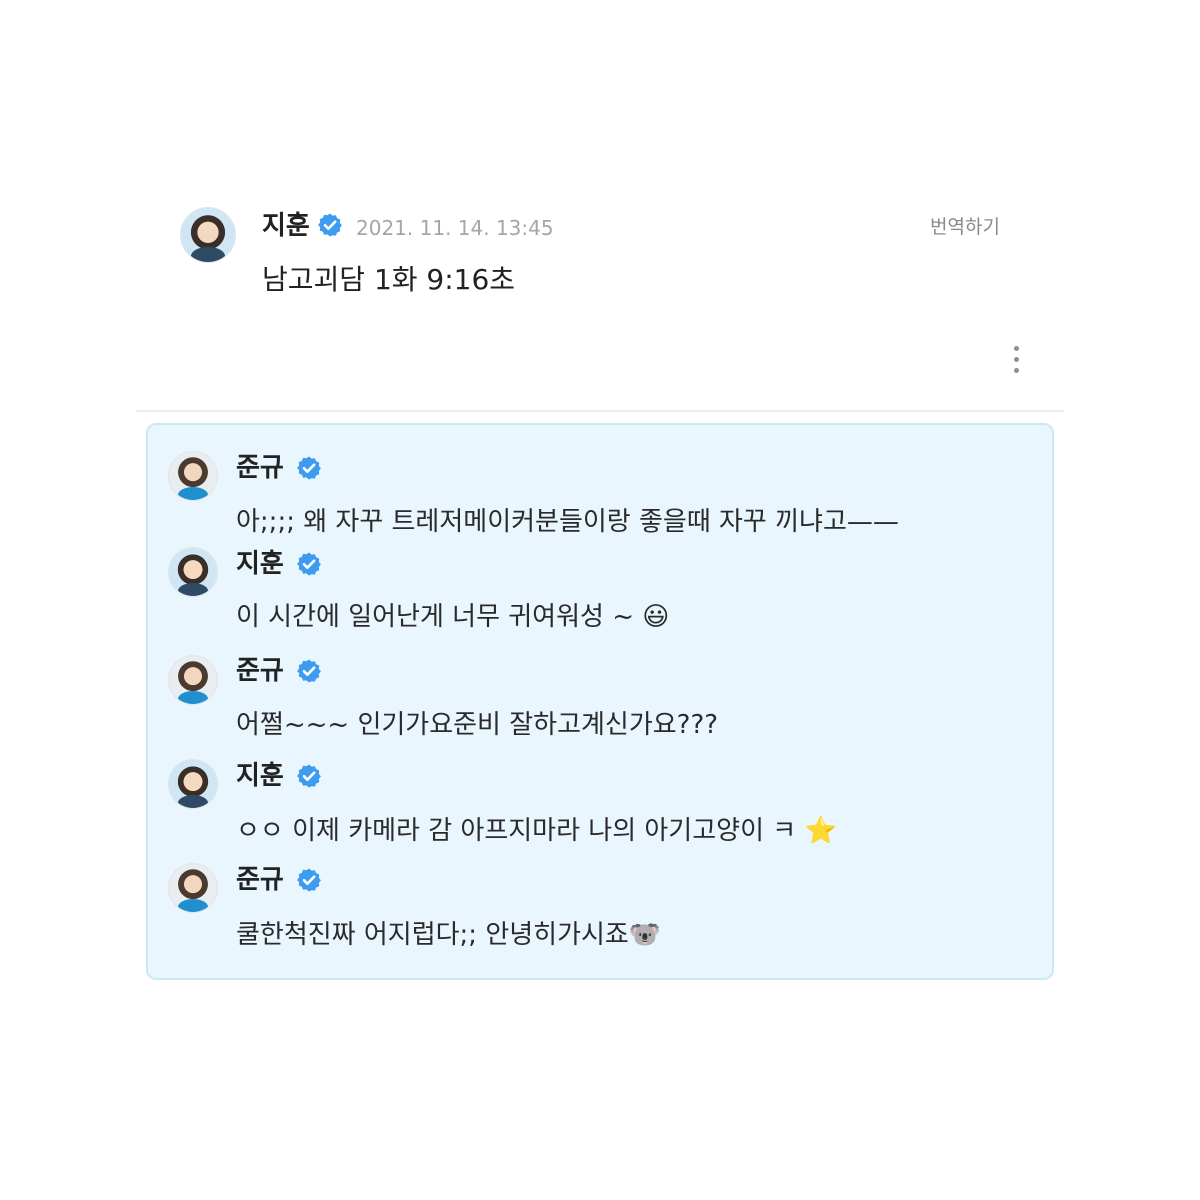 The image size is (1200, 1200). Describe the element at coordinates (449, 935) in the screenshot. I see `reply-text: 쿨한척진짜 어지럽다;; 안녕히가시죠🐨` at that location.